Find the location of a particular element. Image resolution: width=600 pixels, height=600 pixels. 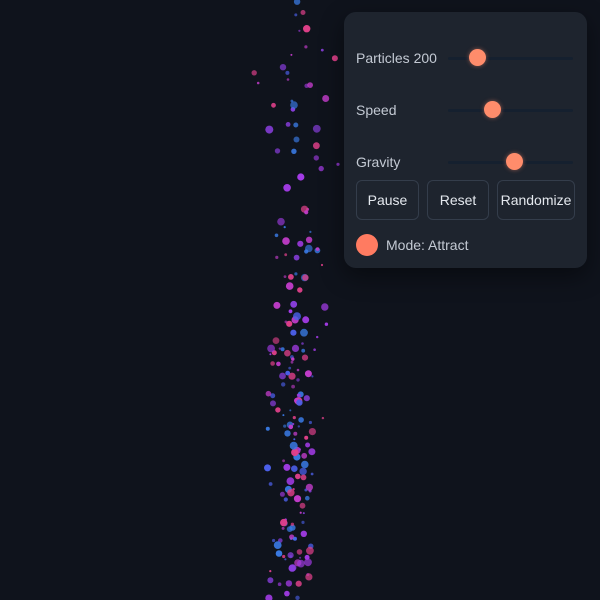

action-buttons: Pause Reset Randomize is located at coordinates (465, 200).